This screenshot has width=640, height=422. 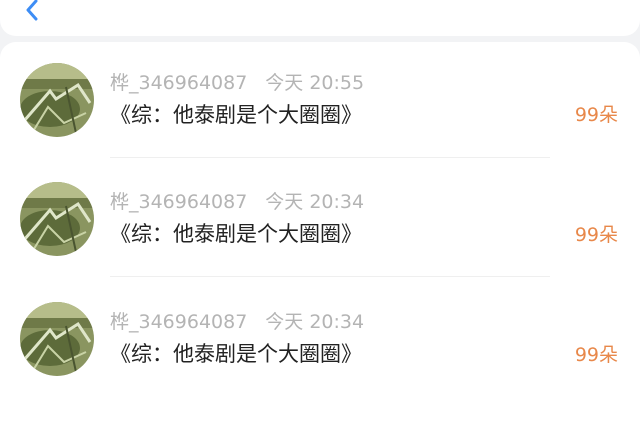 I want to click on chevron-left-icon, so click(x=32, y=10).